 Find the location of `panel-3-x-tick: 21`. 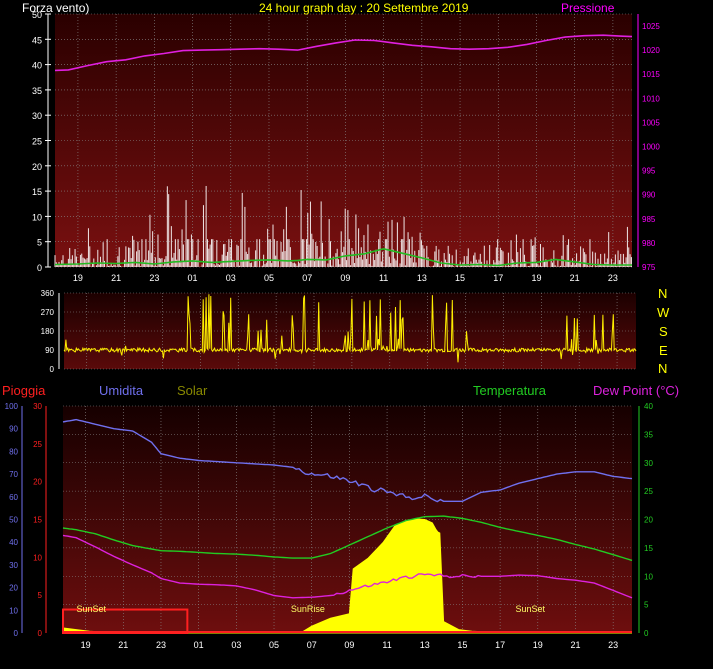

panel-3-x-tick: 21 is located at coordinates (123, 645).